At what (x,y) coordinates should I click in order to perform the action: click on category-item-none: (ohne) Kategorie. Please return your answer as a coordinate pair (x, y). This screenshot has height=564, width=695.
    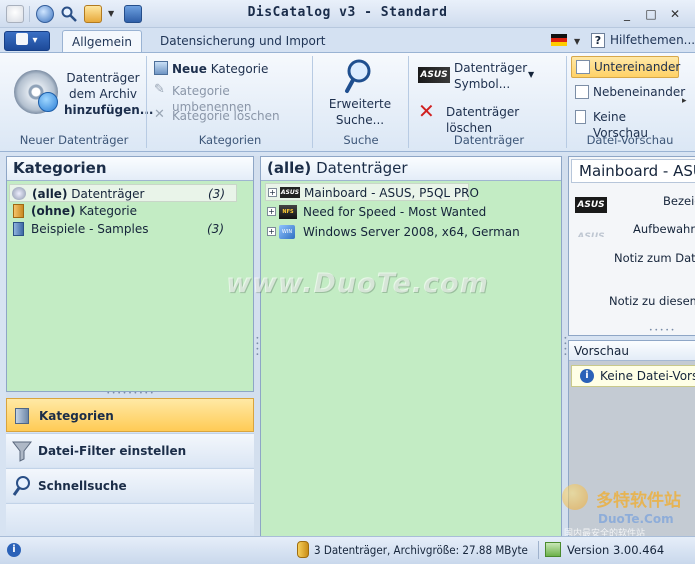
    Looking at the image, I should click on (123, 211).